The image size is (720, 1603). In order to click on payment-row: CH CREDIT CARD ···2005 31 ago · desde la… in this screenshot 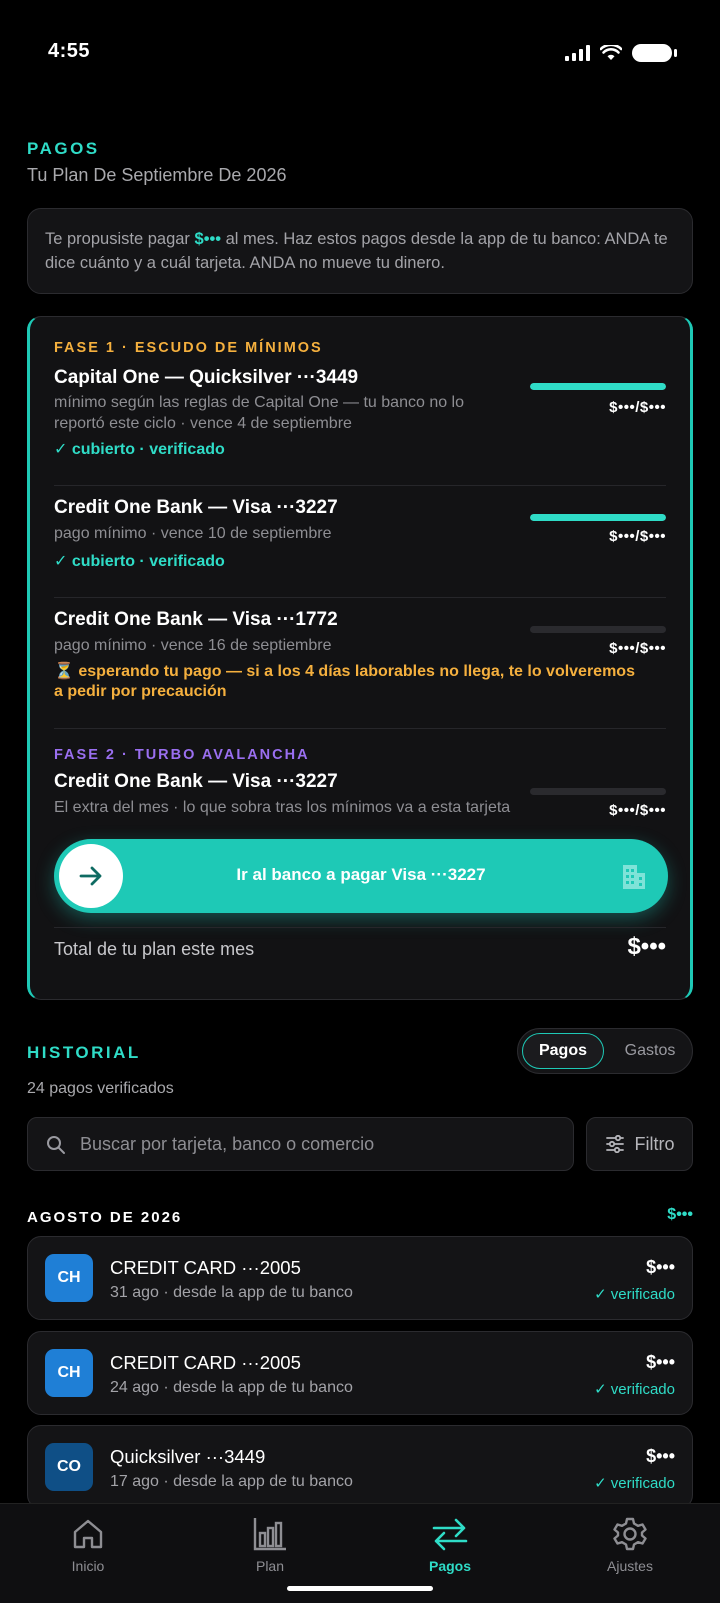, I will do `click(360, 1278)`.